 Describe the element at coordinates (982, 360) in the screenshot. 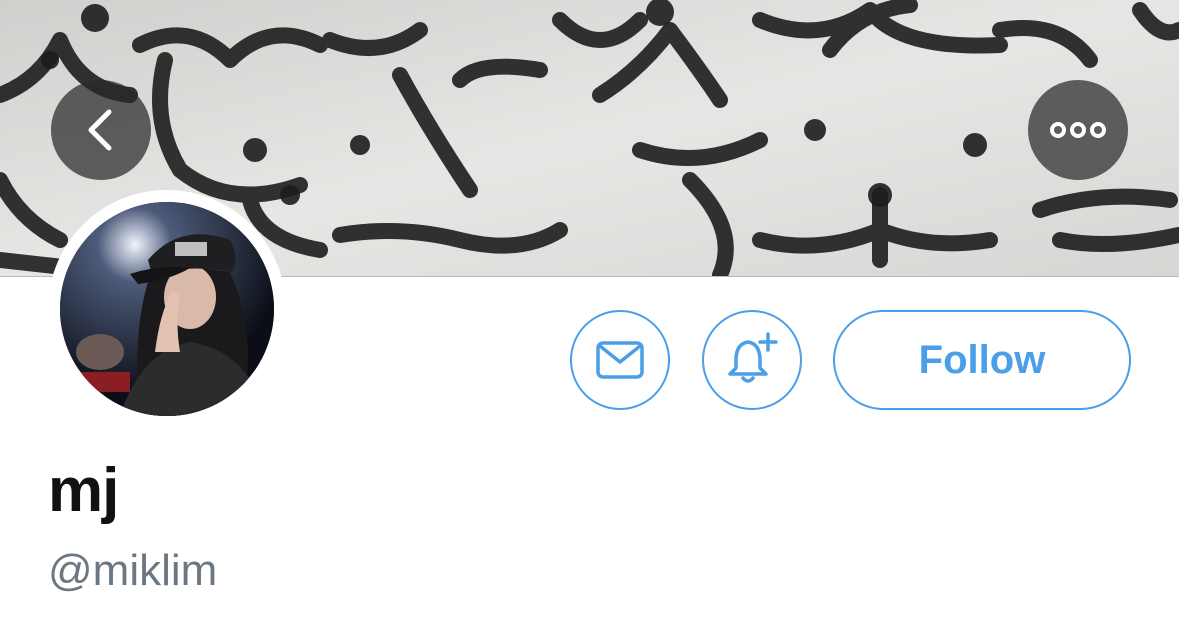

I see `follow-button: Follow` at that location.